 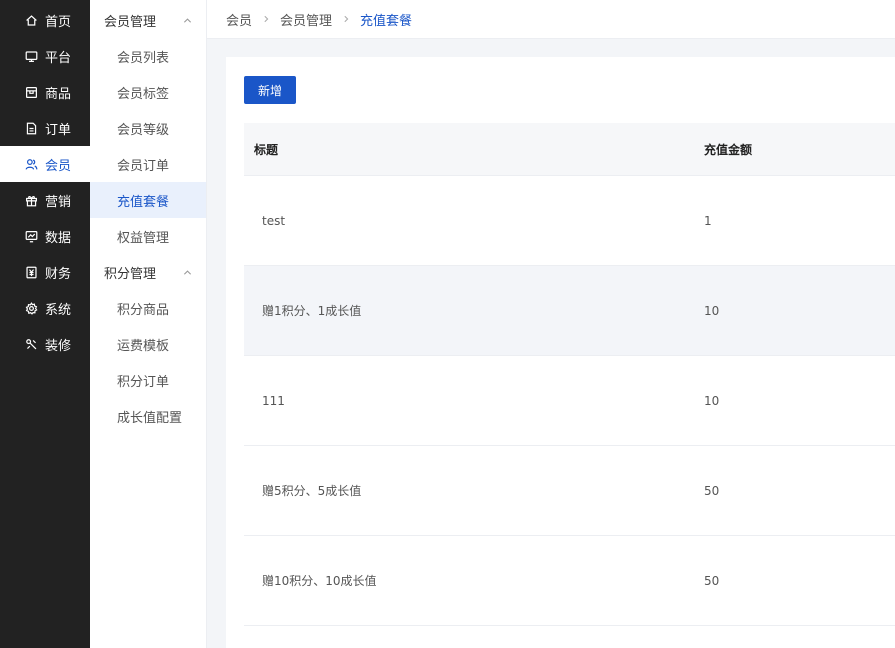 I want to click on sidebar-item-label: 首页, so click(x=58, y=22).